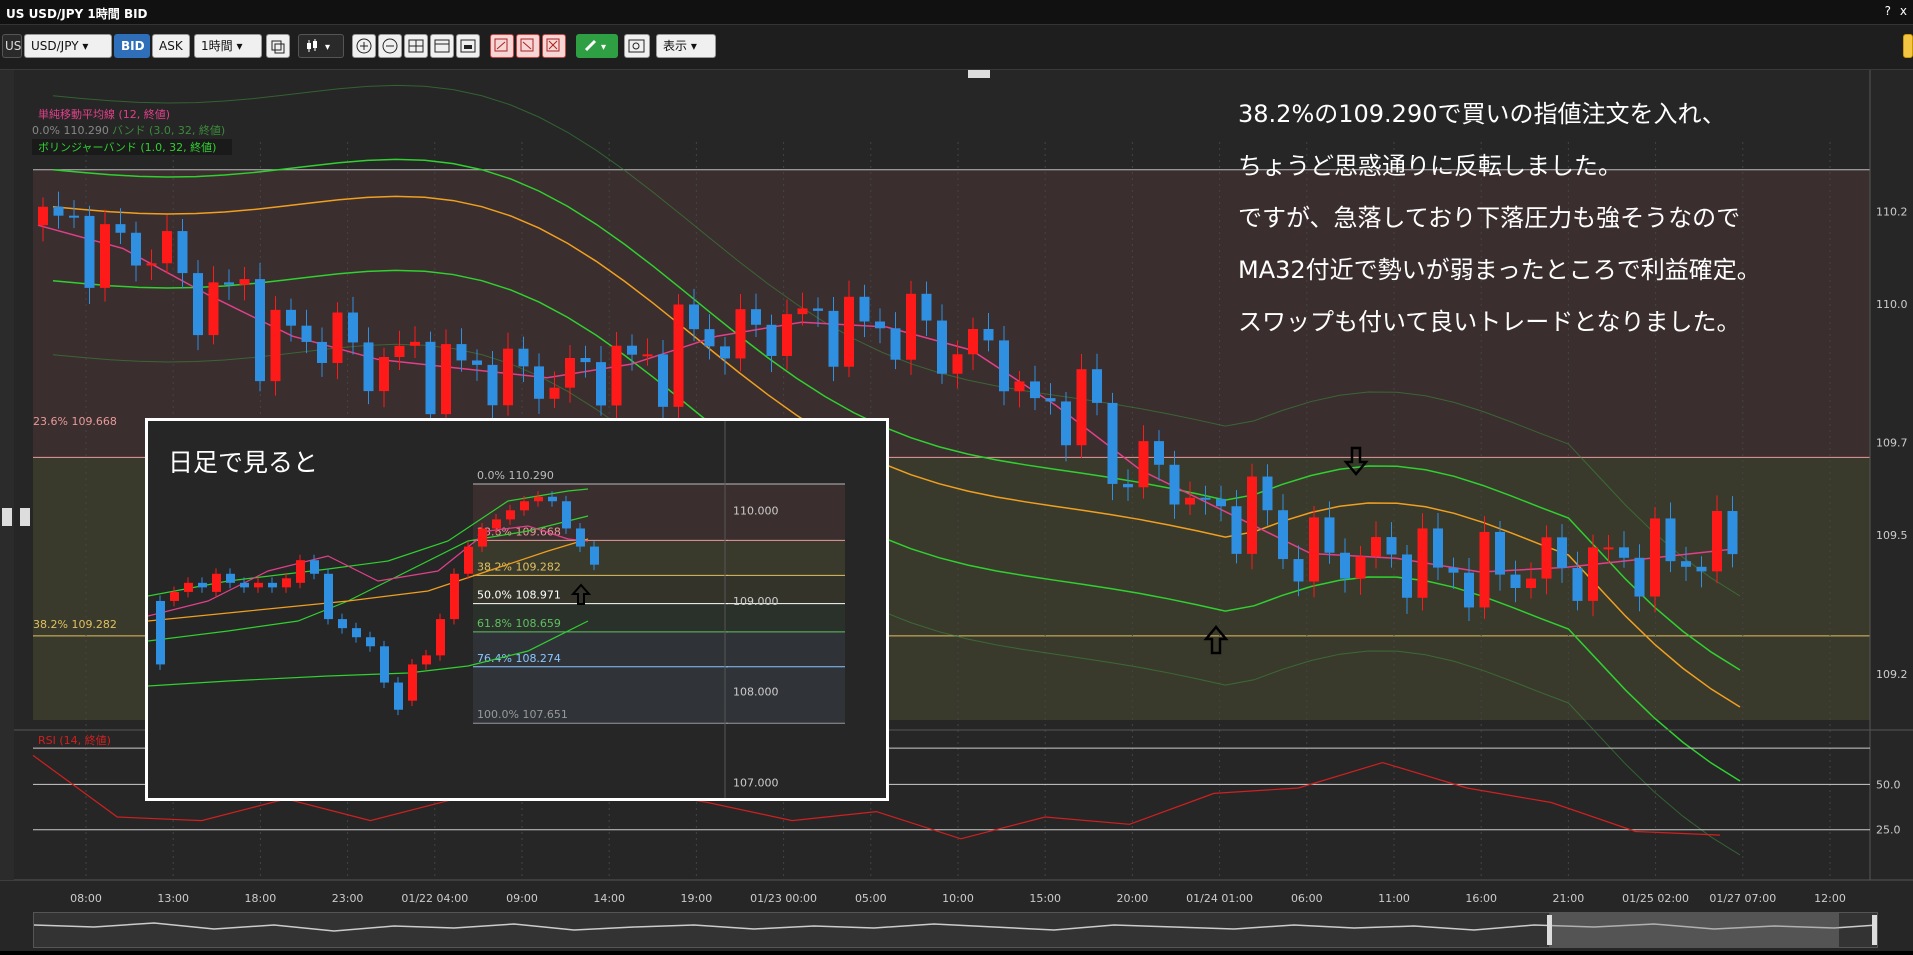 Image resolution: width=1913 pixels, height=955 pixels. Describe the element at coordinates (1888, 784) in the screenshot. I see `rsi-tick: 50.0` at that location.